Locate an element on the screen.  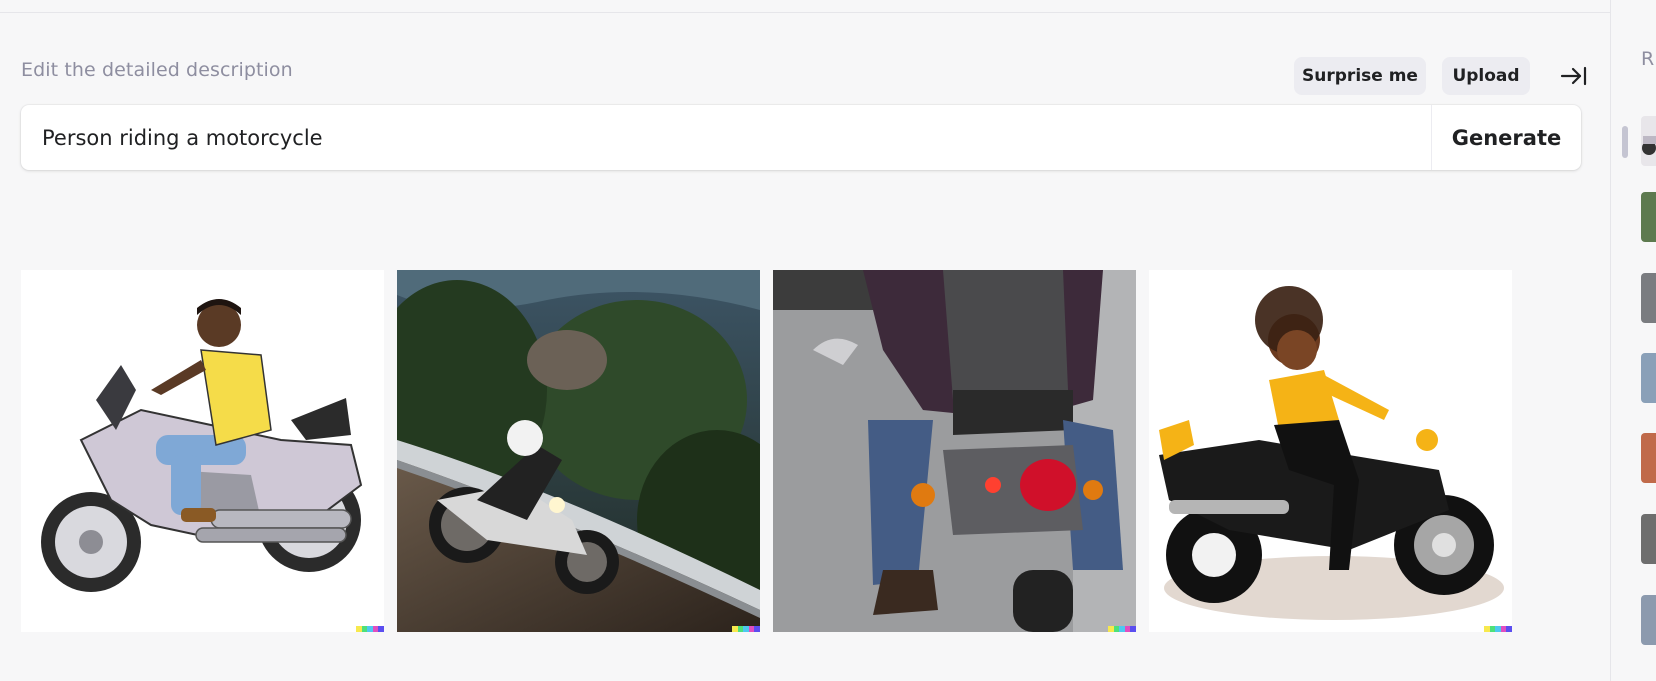
generate-button: Generate is located at coordinates (1506, 137).